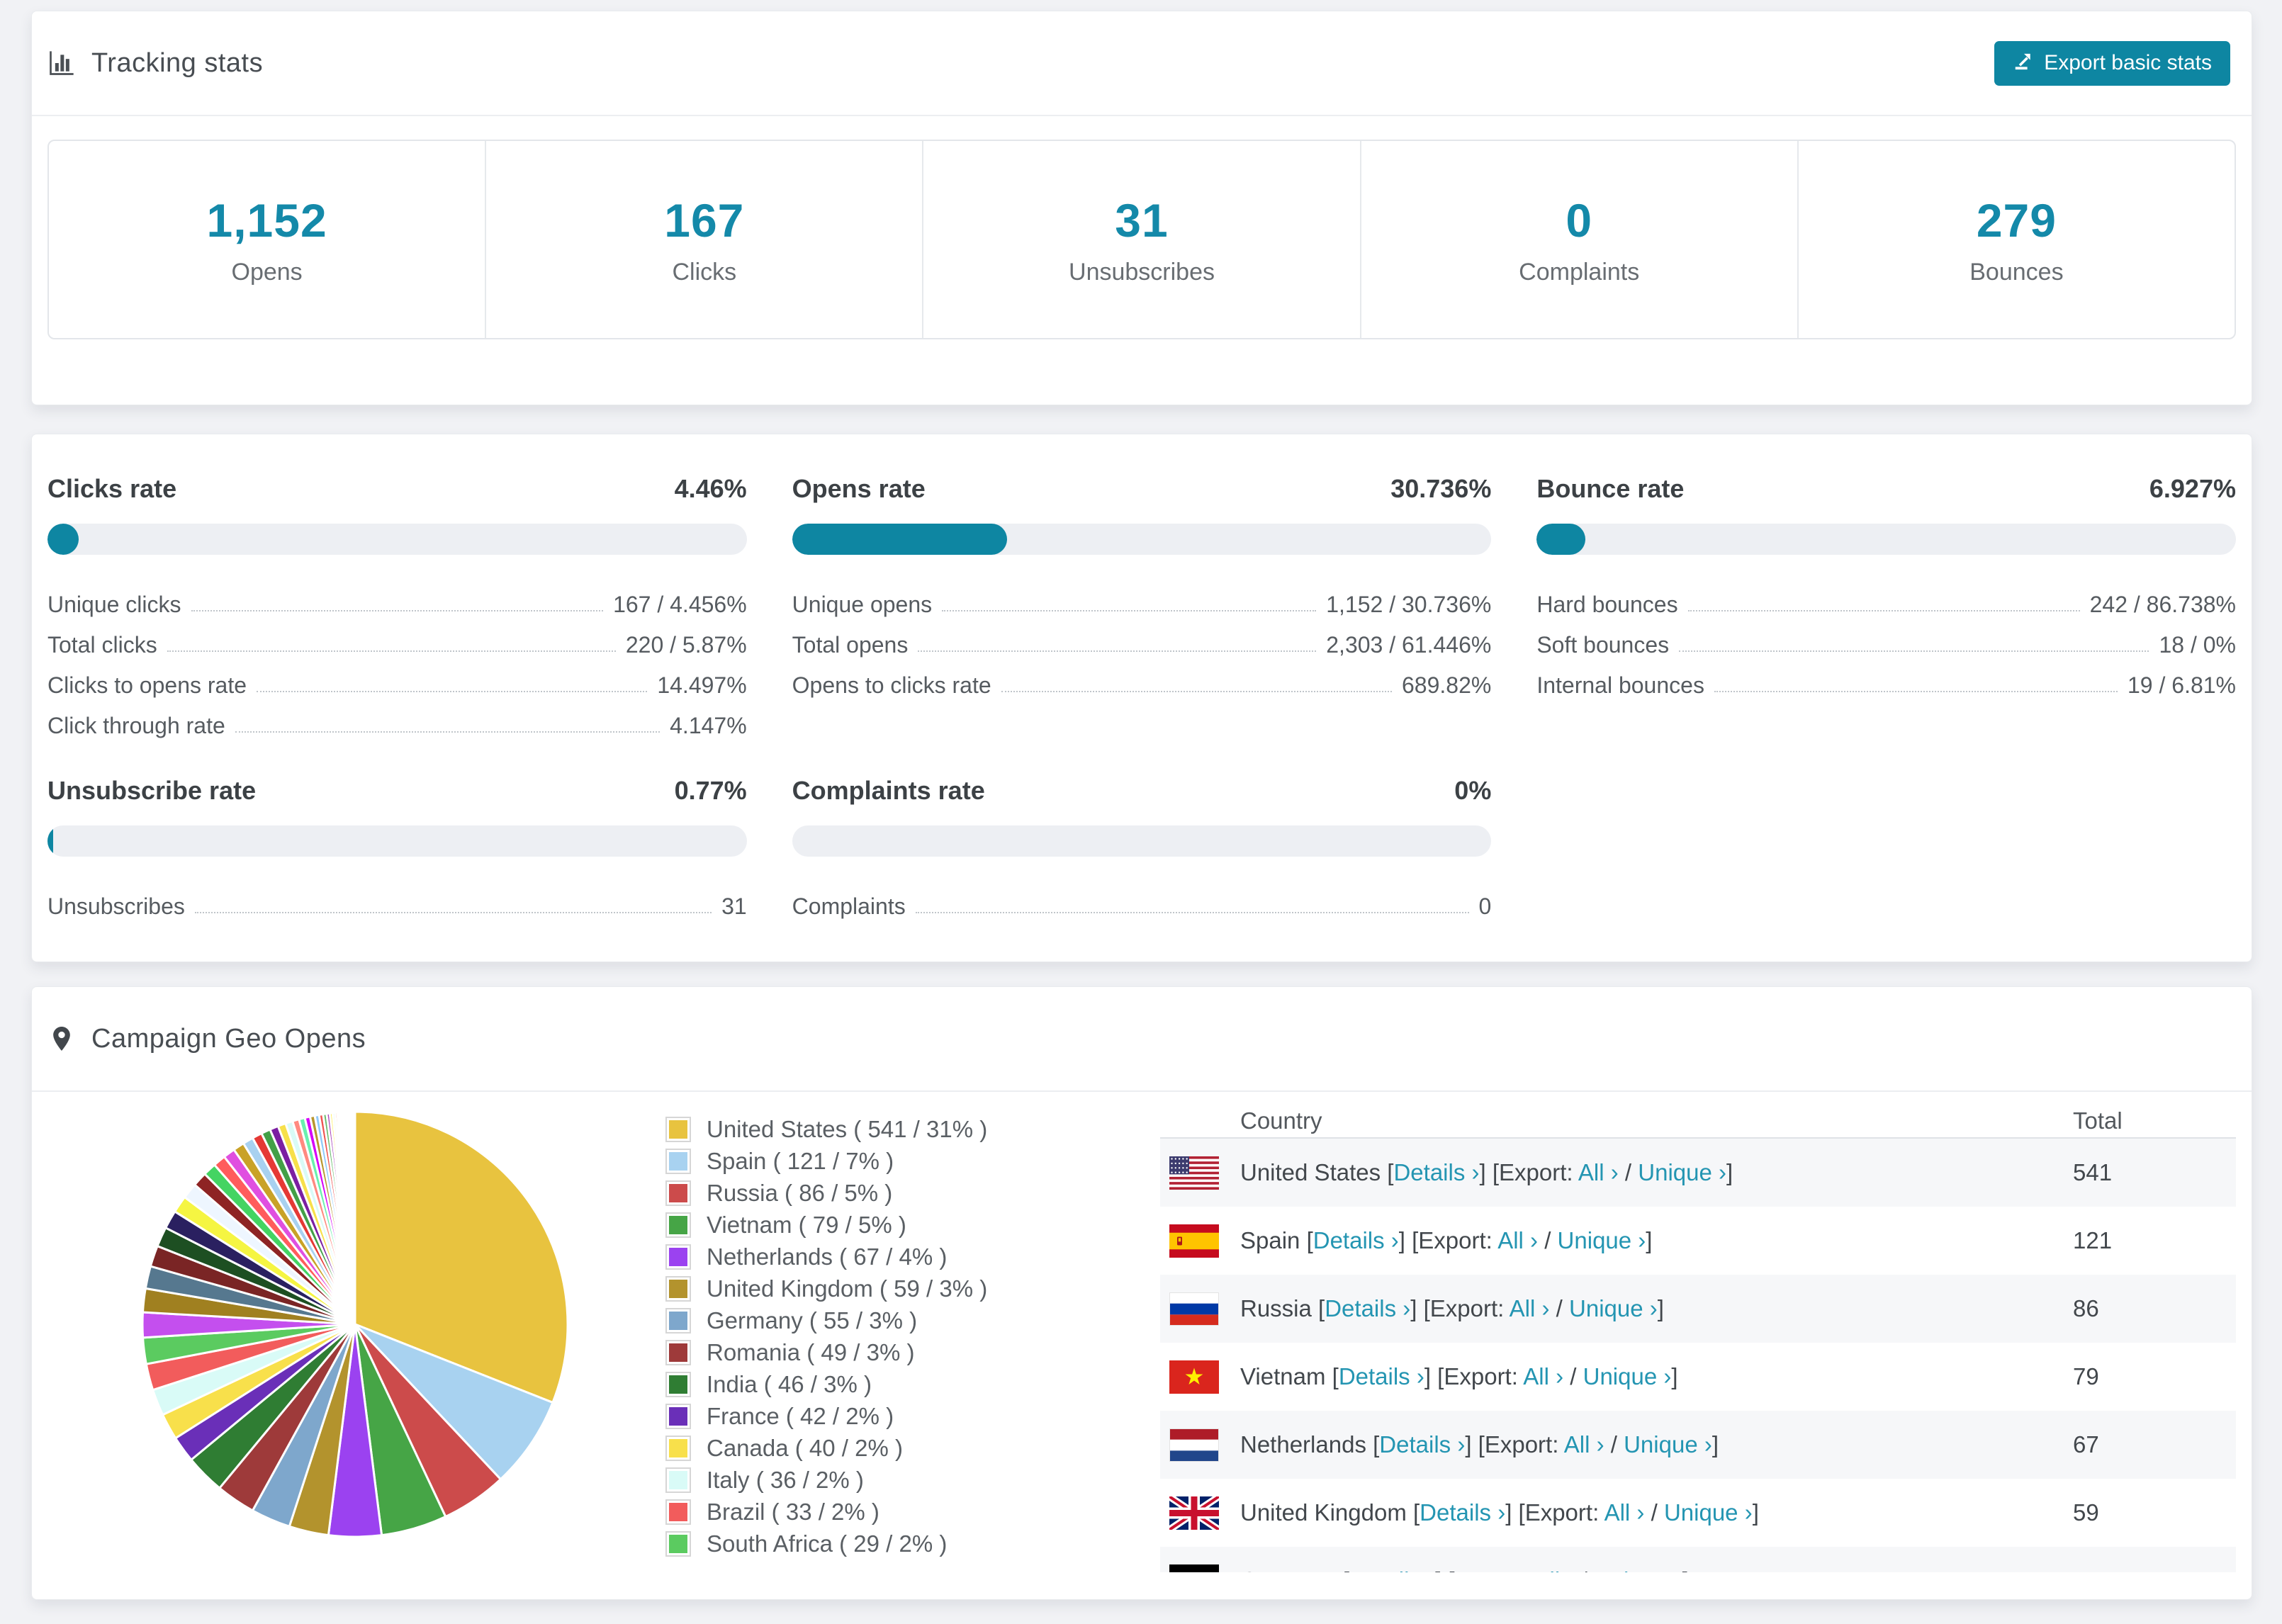 Image resolution: width=2282 pixels, height=1624 pixels. I want to click on rate-section: Complaints rate 0% Complaints 0, so click(1142, 848).